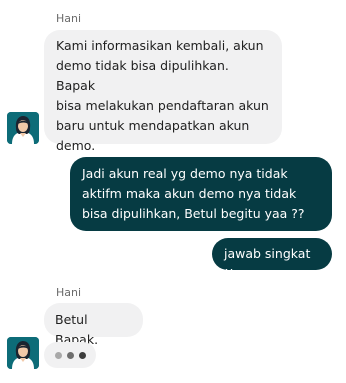 This screenshot has width=346, height=383. What do you see at coordinates (142, 75) in the screenshot?
I see `message-line: demo tidak bisa dipulihkan. Bapak` at bounding box center [142, 75].